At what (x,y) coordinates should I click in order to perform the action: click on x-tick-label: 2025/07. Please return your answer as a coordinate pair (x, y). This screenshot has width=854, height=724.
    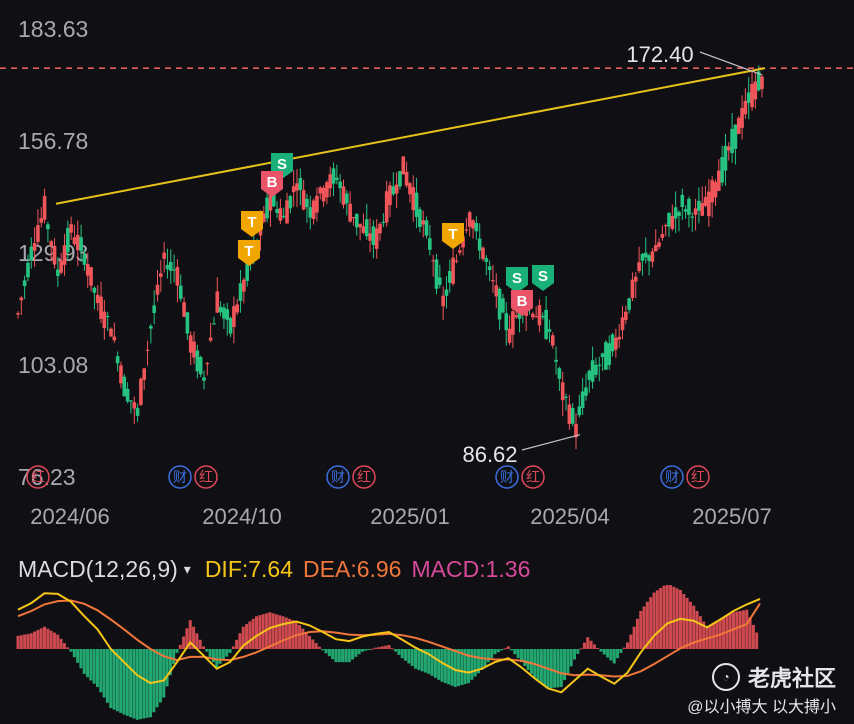
    Looking at the image, I should click on (732, 516).